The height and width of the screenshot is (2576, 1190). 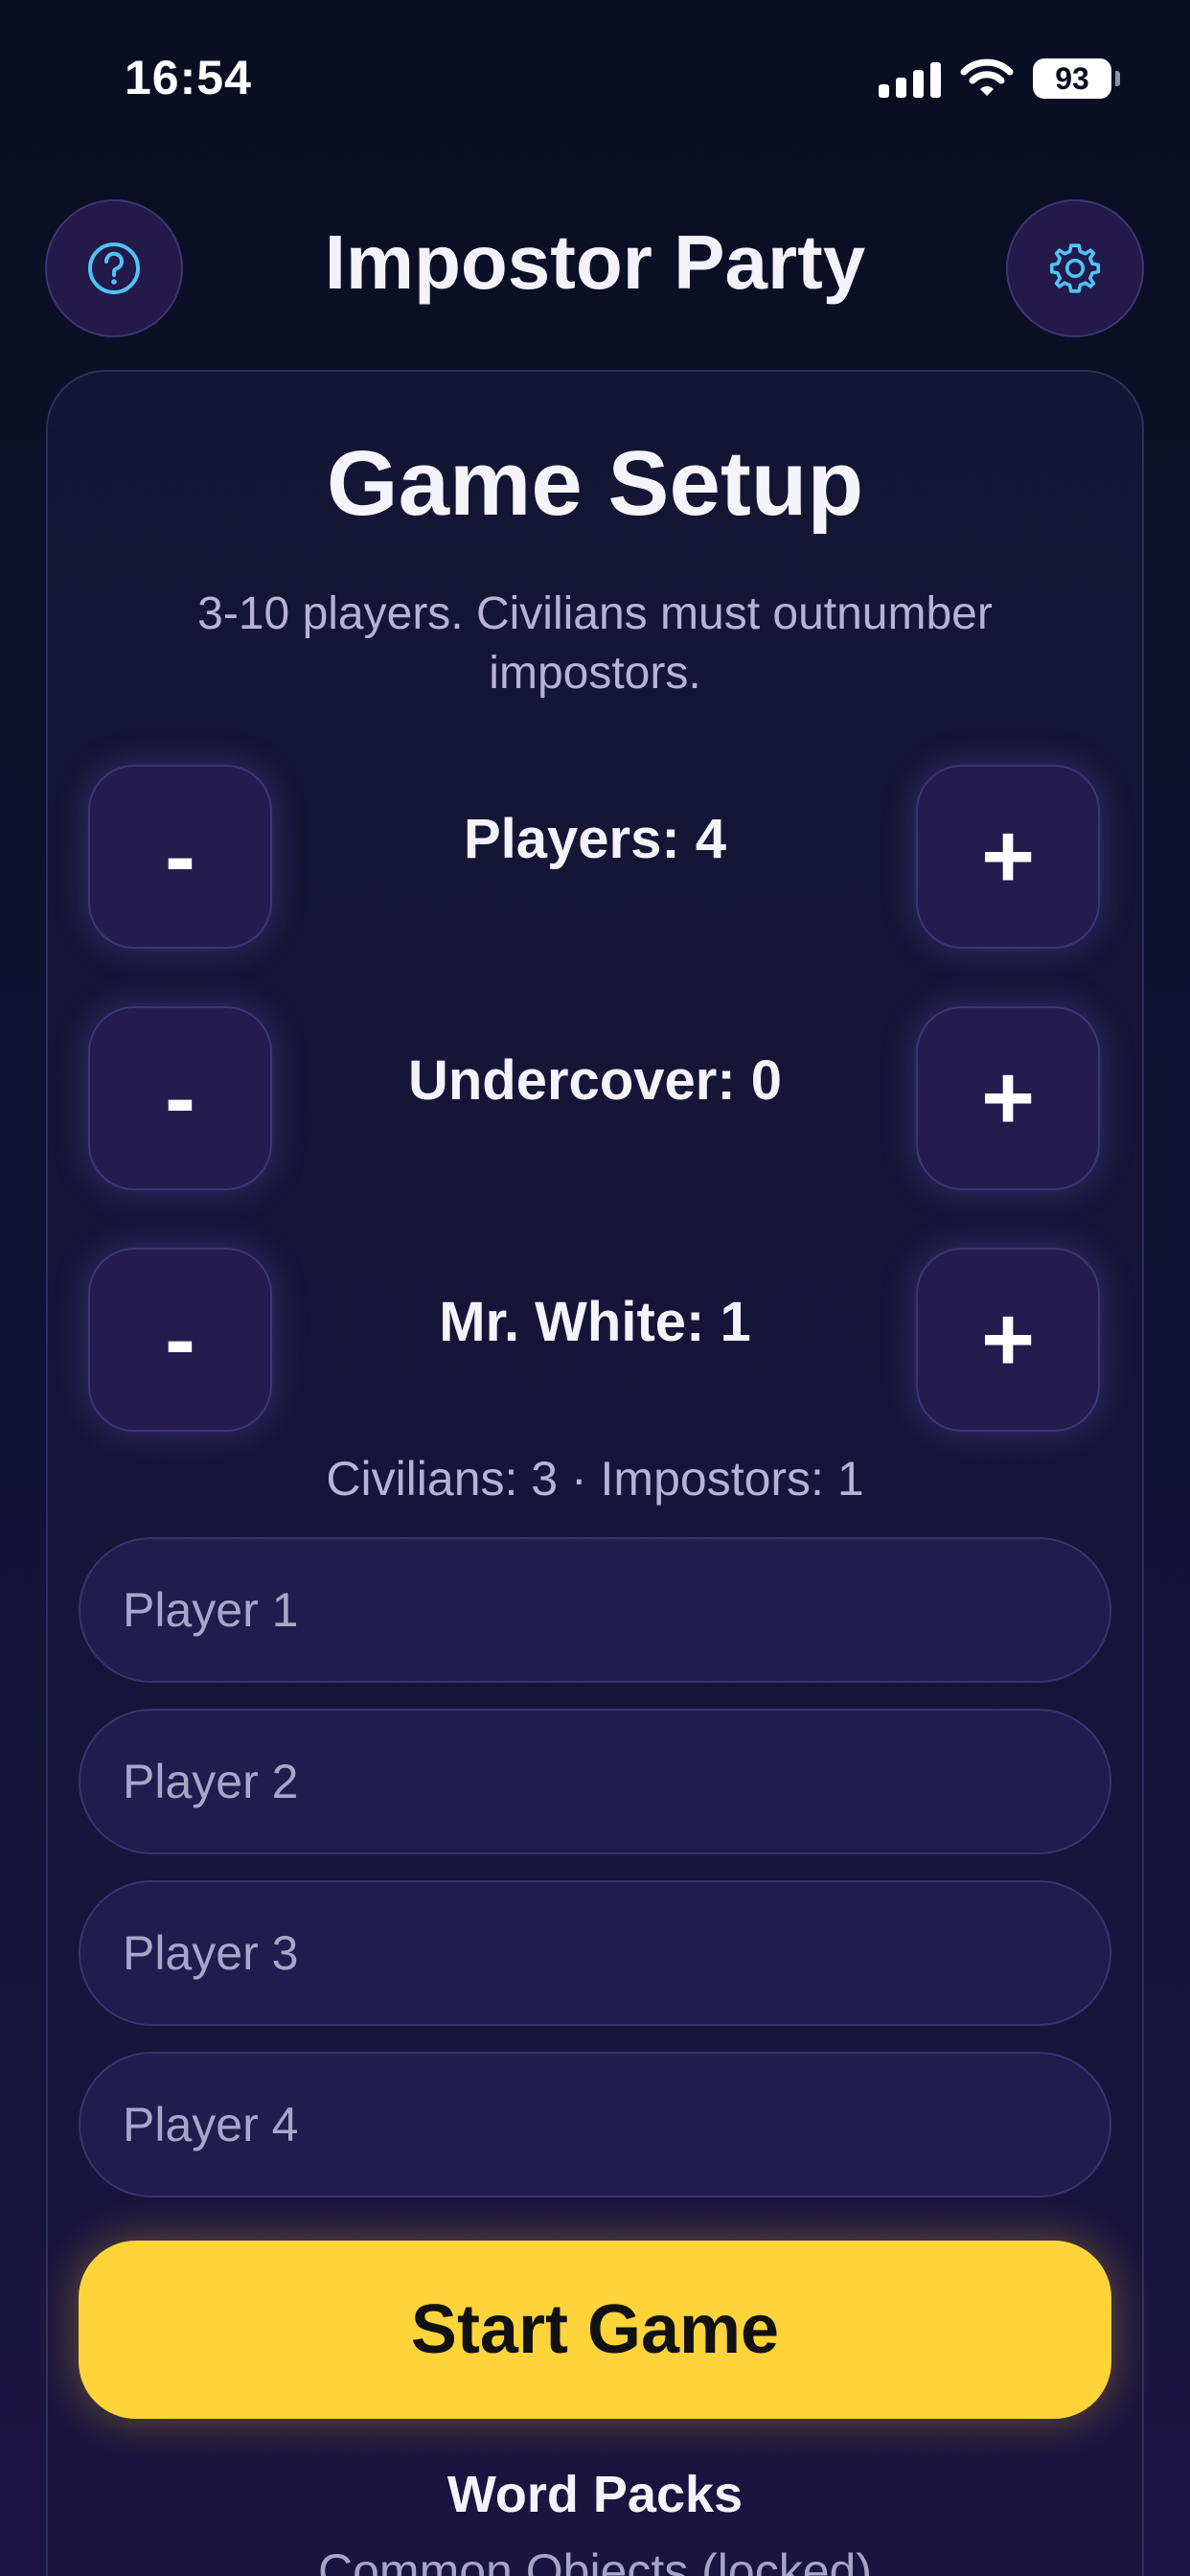 What do you see at coordinates (1008, 857) in the screenshot?
I see `players-increment-button: +` at bounding box center [1008, 857].